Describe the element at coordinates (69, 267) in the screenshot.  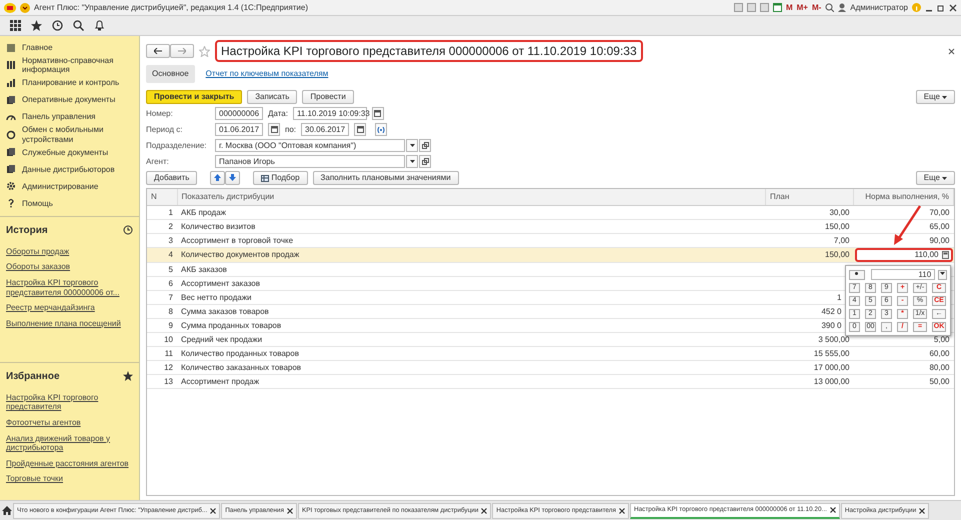
I see `sidebar-link: Обороты заказов` at that location.